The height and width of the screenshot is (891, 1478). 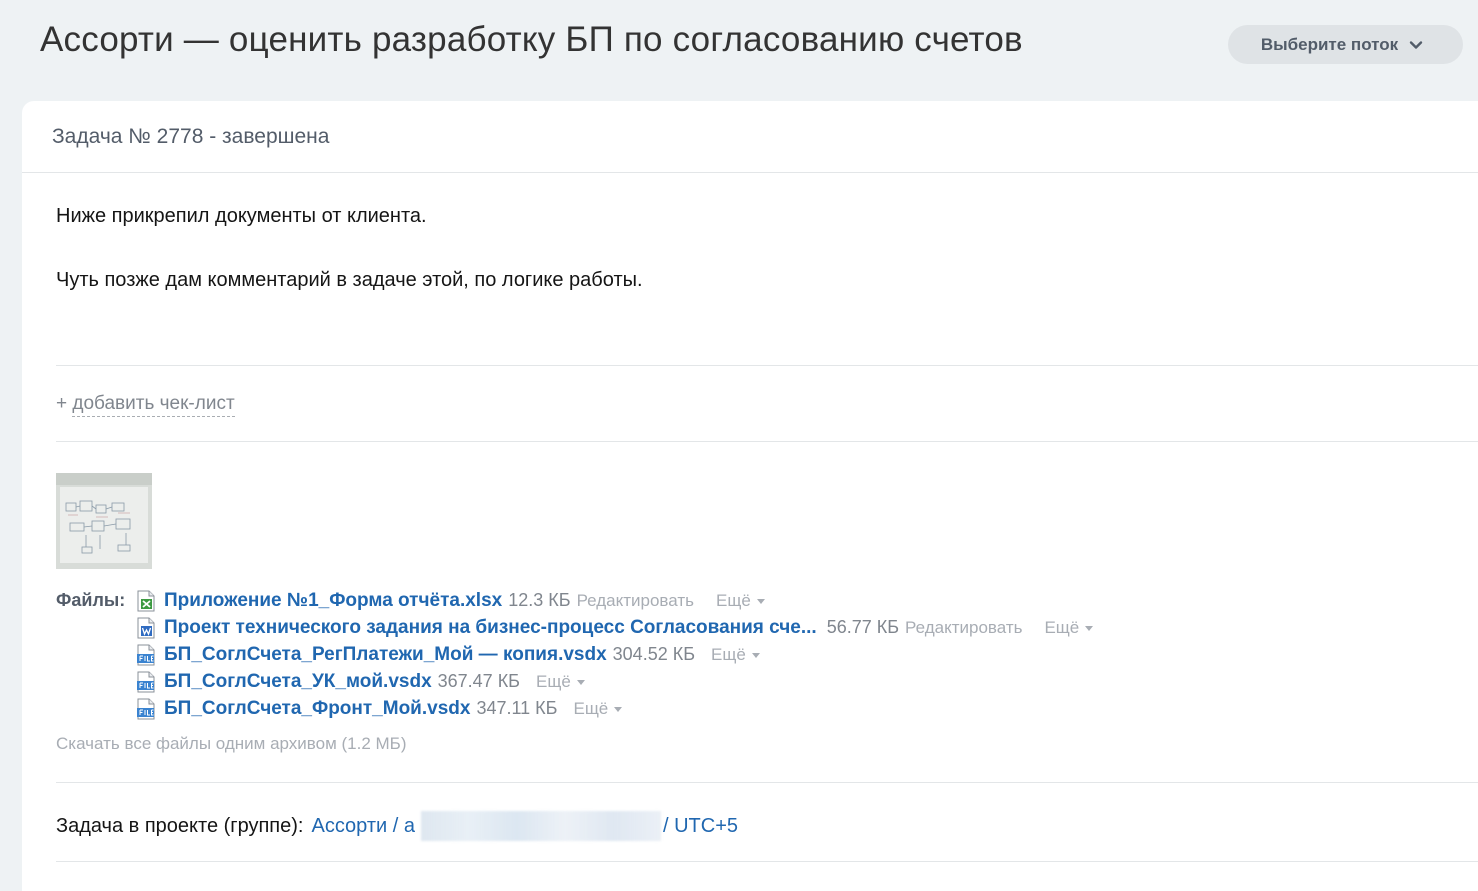 What do you see at coordinates (333, 601) in the screenshot?
I see `file-name-link: Приложение №1_Форма отчёта.xlsx` at bounding box center [333, 601].